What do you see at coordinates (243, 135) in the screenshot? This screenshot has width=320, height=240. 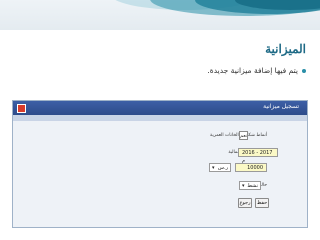 I see `section-checkbox: نعم` at bounding box center [243, 135].